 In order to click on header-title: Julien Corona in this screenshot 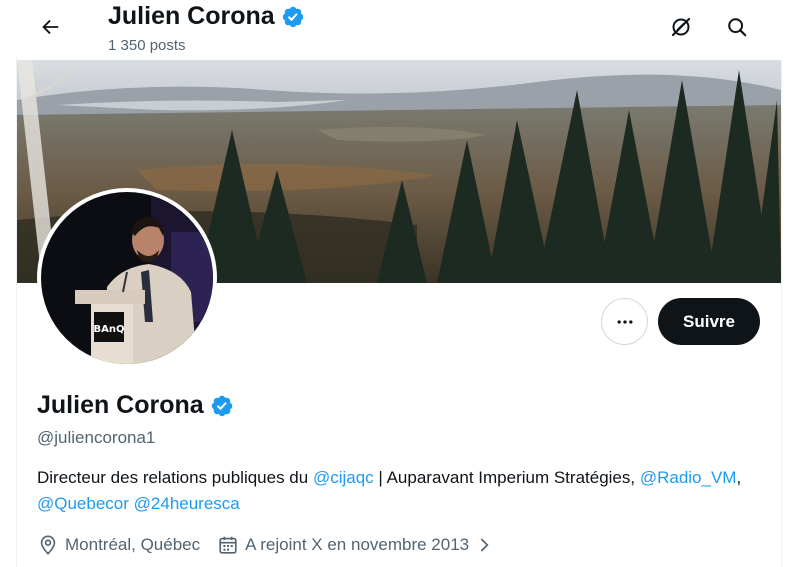, I will do `click(206, 16)`.